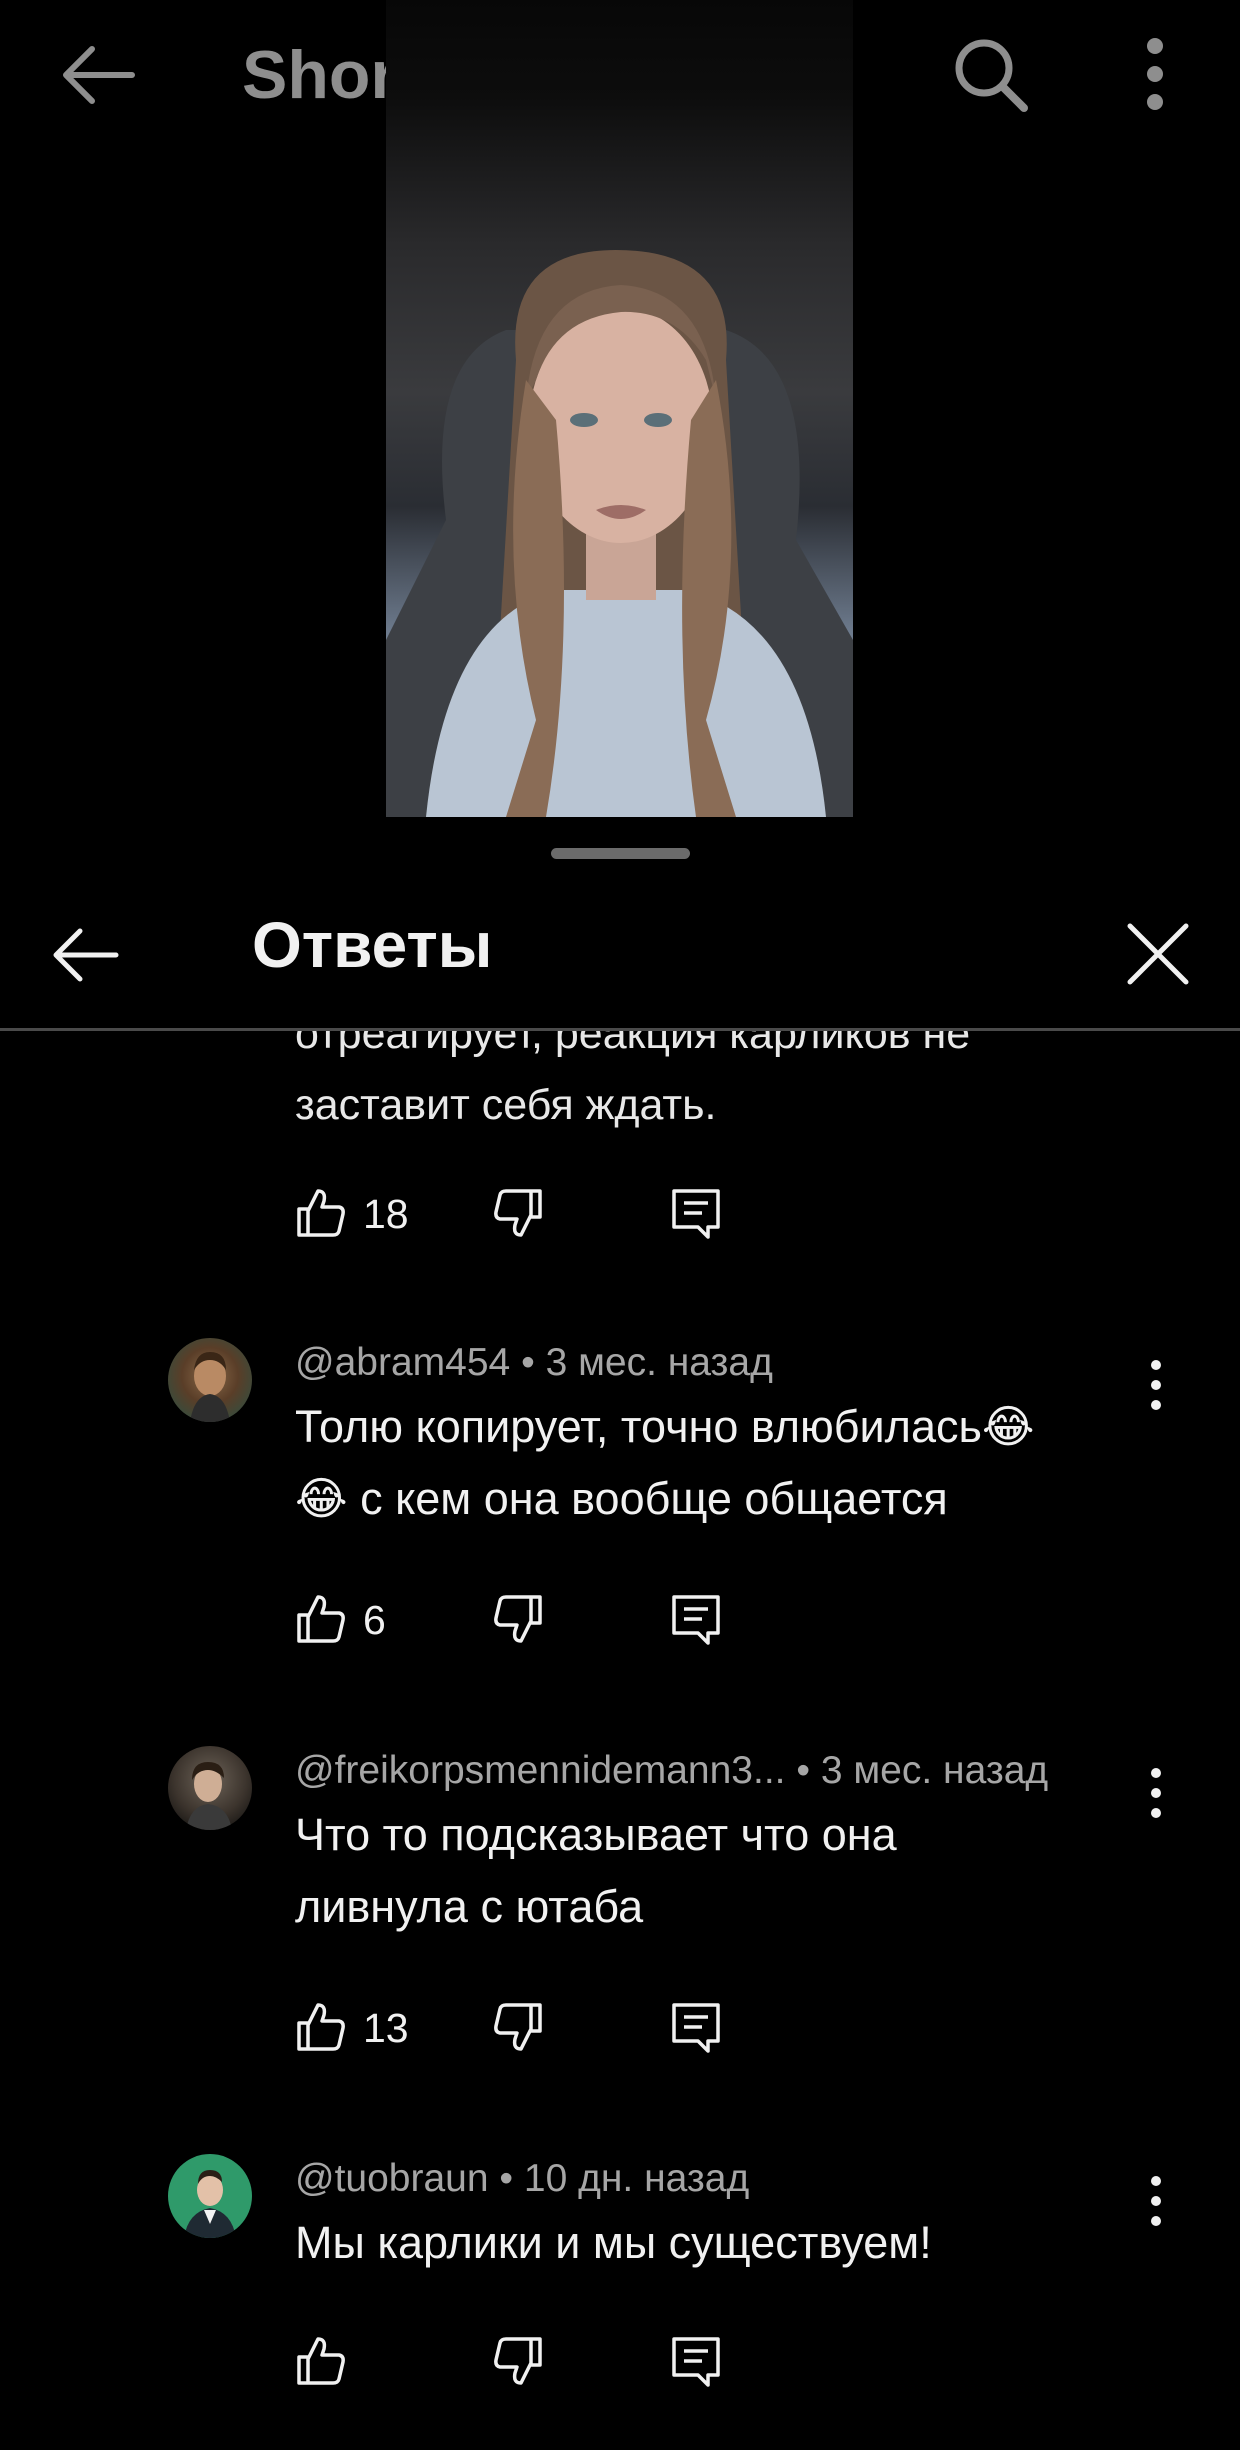 The image size is (1240, 2450). What do you see at coordinates (613, 2242) in the screenshot?
I see `reply-text-line: Мы карлики и мы существуем!` at bounding box center [613, 2242].